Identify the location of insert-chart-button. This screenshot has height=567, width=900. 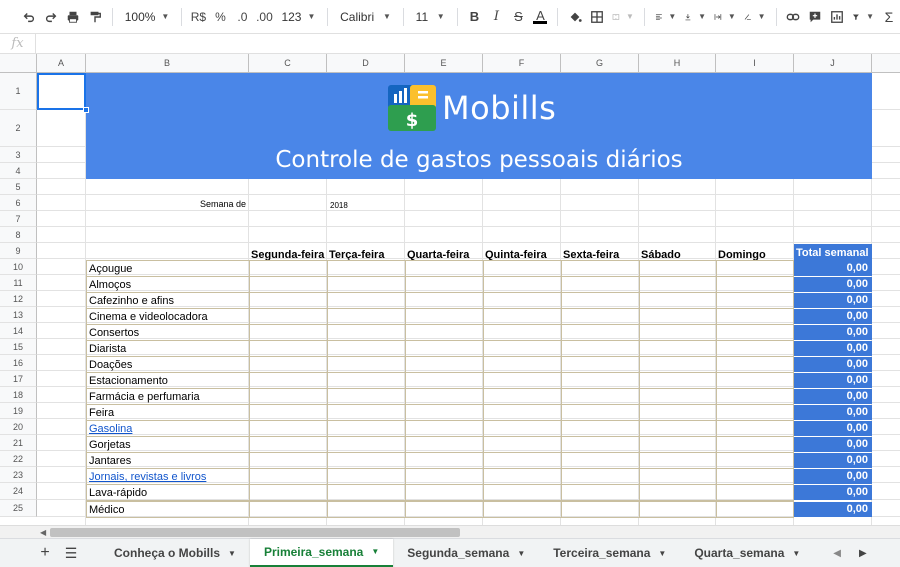
(837, 17).